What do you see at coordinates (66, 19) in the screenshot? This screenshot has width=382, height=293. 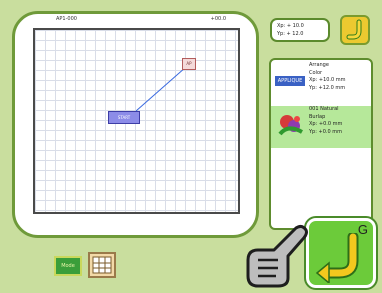 I see `preview-header-left: AP1-000` at bounding box center [66, 19].